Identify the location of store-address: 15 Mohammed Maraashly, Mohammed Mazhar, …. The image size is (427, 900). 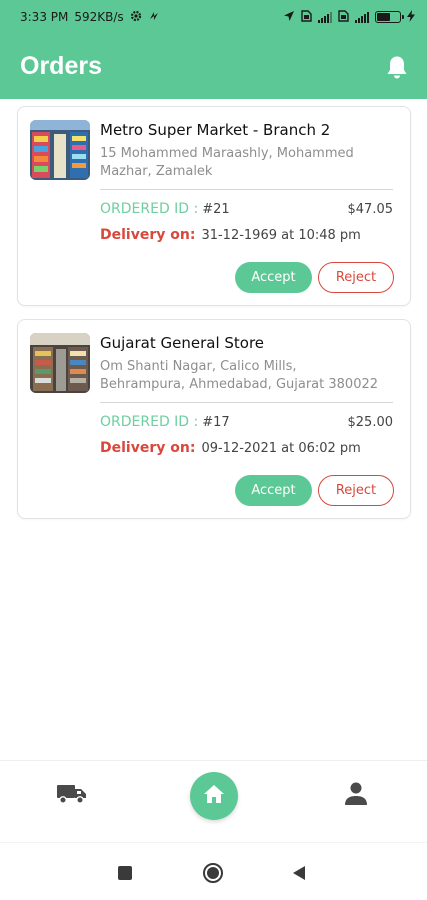
(227, 162).